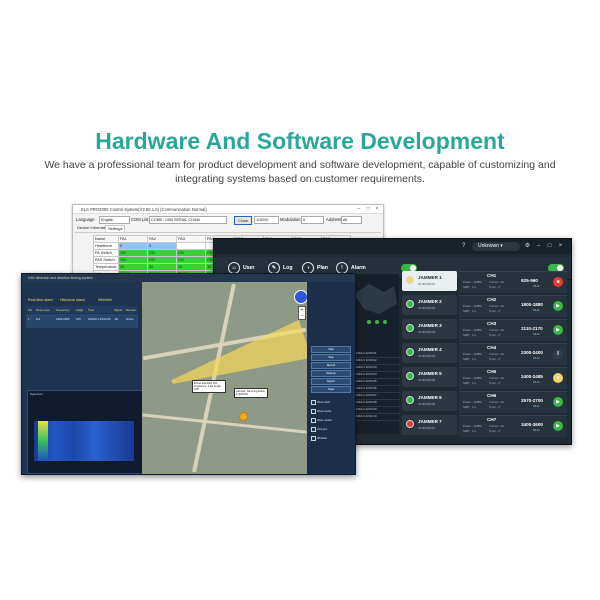 This screenshot has width=600, height=600. What do you see at coordinates (116, 319) in the screenshot?
I see `table-cell: -60` at bounding box center [116, 319].